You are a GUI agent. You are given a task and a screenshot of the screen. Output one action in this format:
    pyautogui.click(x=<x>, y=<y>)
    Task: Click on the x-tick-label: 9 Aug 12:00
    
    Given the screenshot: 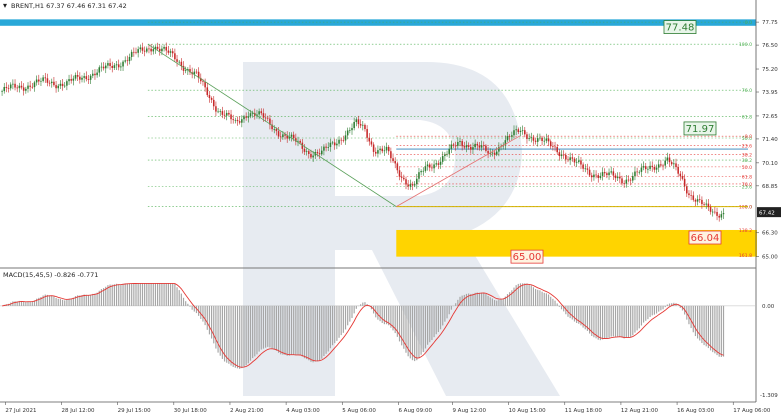 What is the action you would take?
    pyautogui.click(x=469, y=411)
    